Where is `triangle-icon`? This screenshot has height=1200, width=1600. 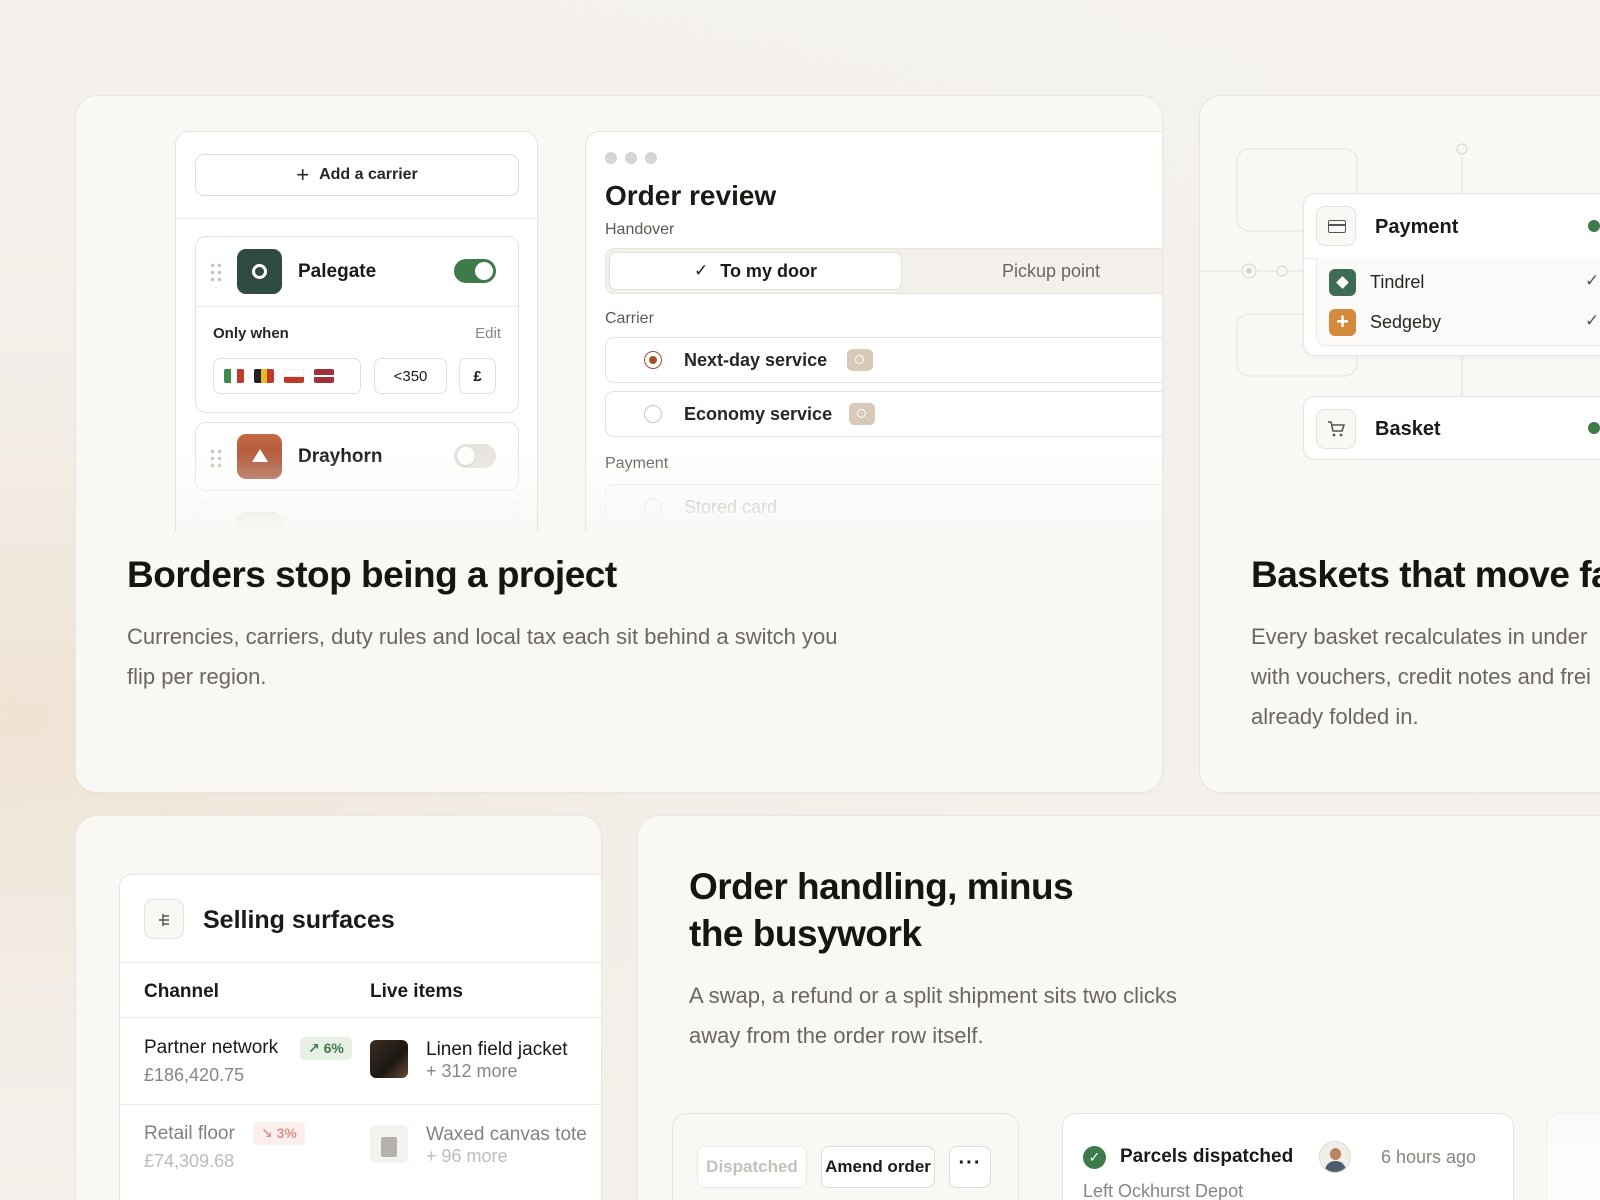 triangle-icon is located at coordinates (260, 455).